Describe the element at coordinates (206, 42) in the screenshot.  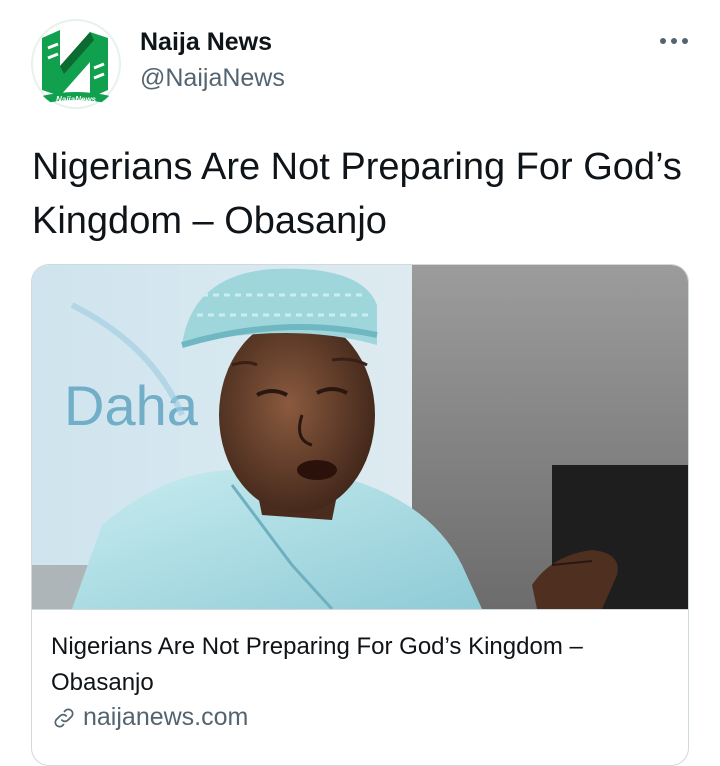
I see `author-name: Naija News` at that location.